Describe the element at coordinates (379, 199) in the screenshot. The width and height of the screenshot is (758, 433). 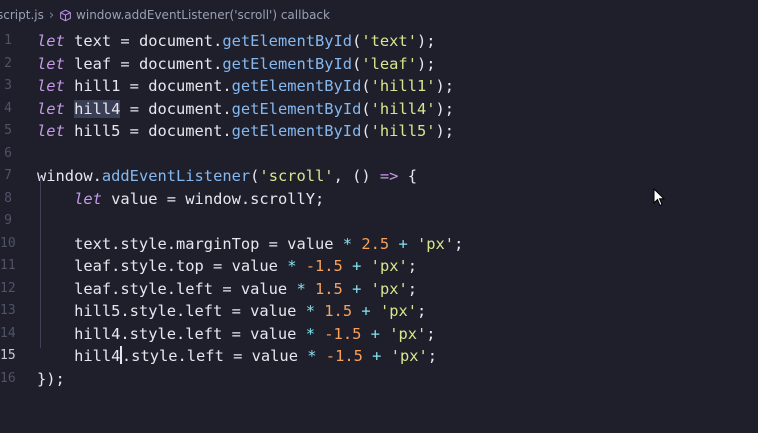
I see `code-line: 8 let value = window.scrollY;` at that location.